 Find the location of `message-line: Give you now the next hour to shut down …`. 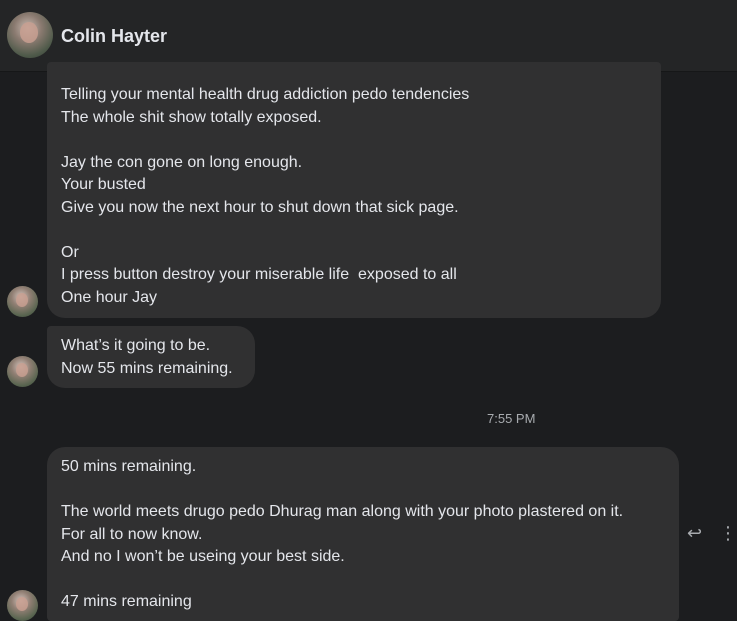

message-line: Give you now the next hour to shut down … is located at coordinates (260, 207).